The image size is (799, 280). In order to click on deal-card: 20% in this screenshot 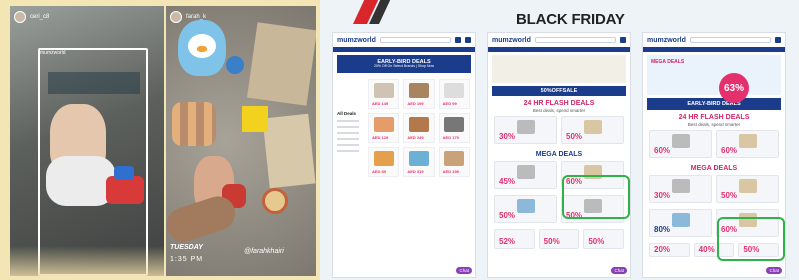, I will do `click(669, 250)`.